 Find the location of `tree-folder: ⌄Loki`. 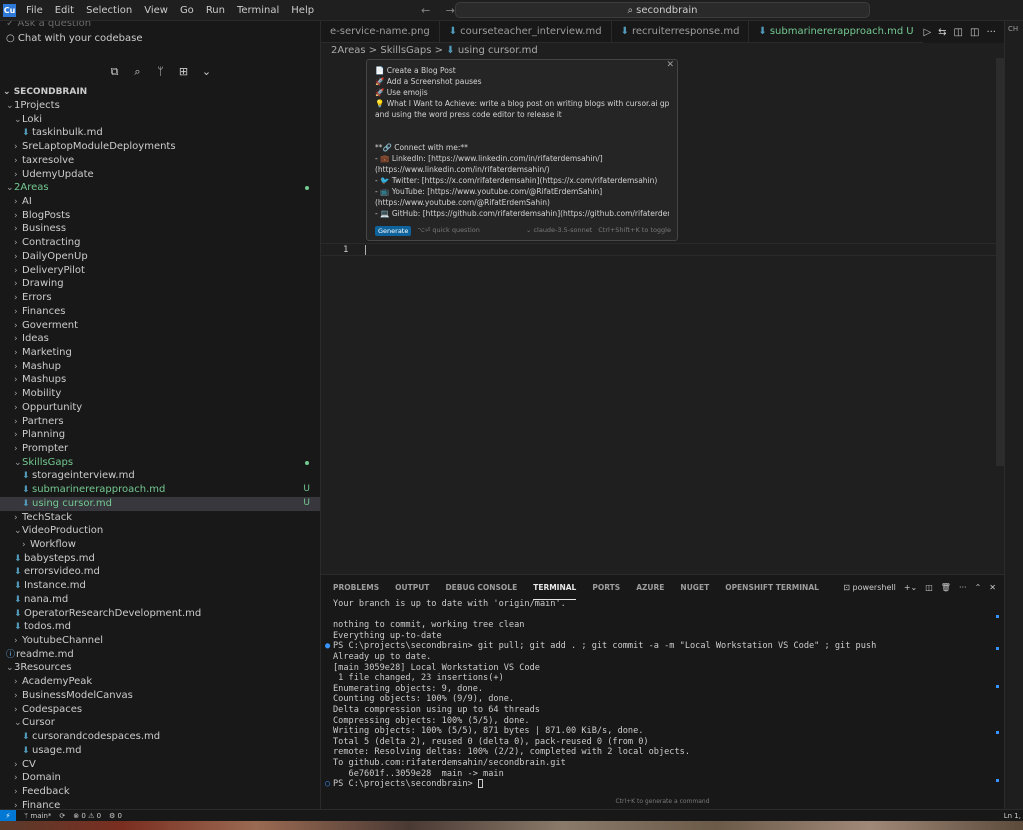

tree-folder: ⌄Loki is located at coordinates (160, 120).